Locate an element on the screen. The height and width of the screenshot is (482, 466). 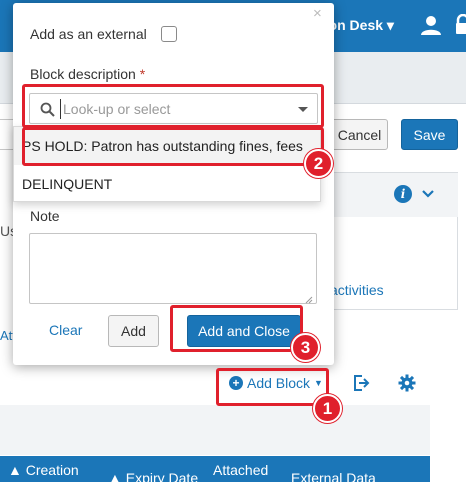
chevron-down-icon is located at coordinates (428, 194).